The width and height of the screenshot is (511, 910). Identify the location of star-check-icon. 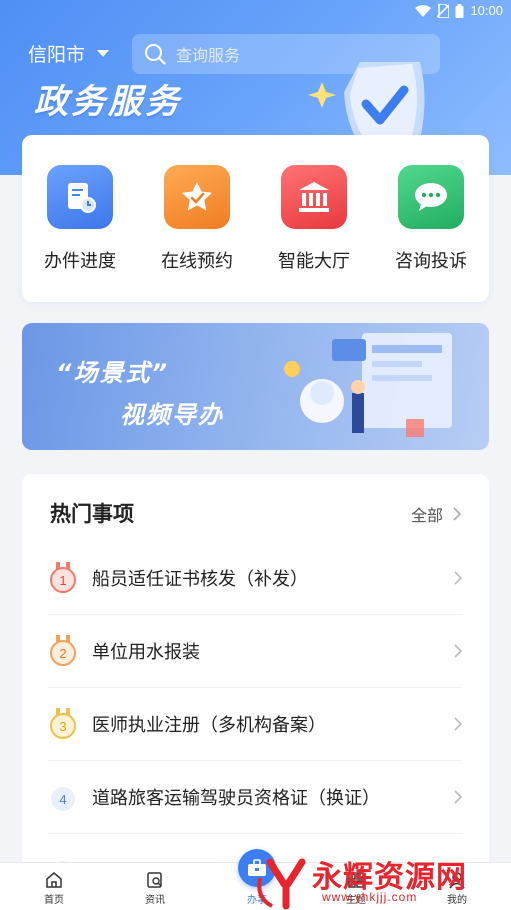
(197, 197).